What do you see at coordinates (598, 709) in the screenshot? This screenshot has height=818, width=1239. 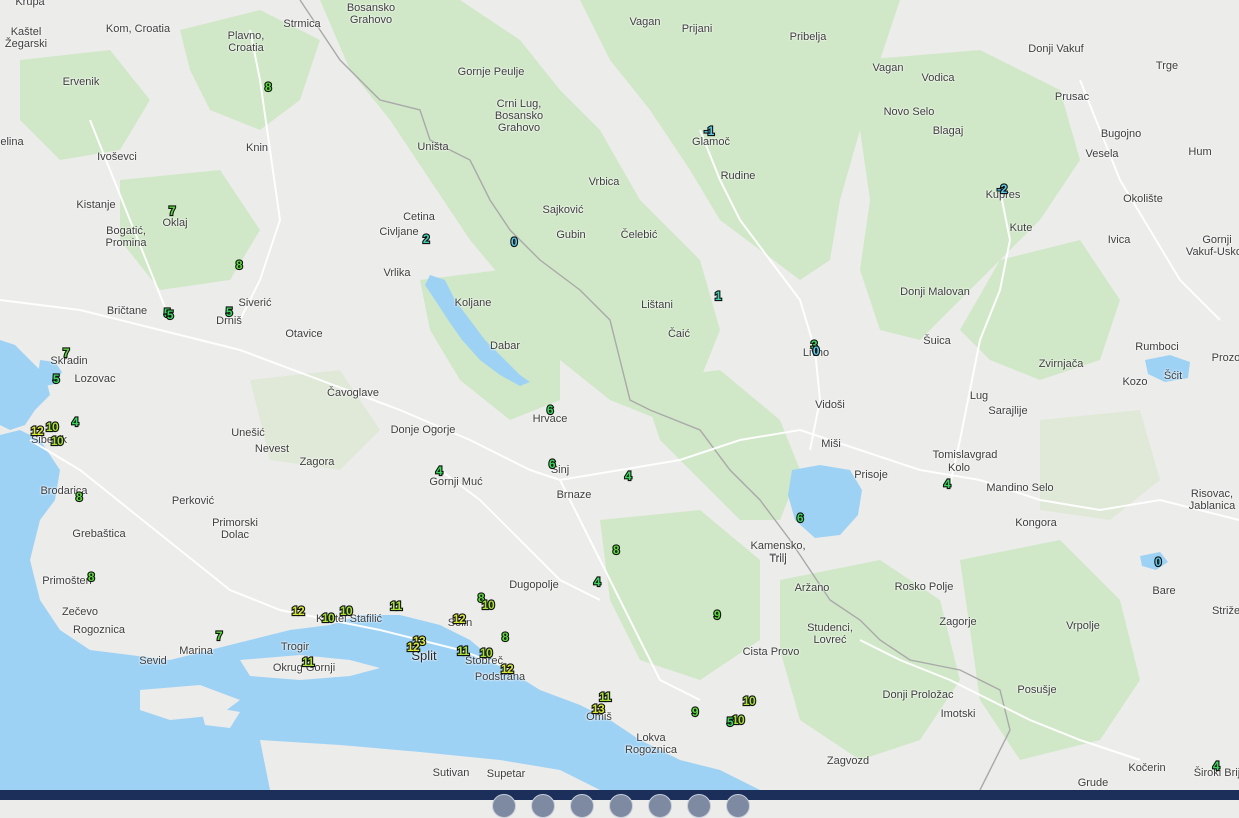 I see `temperature-marker: 13` at bounding box center [598, 709].